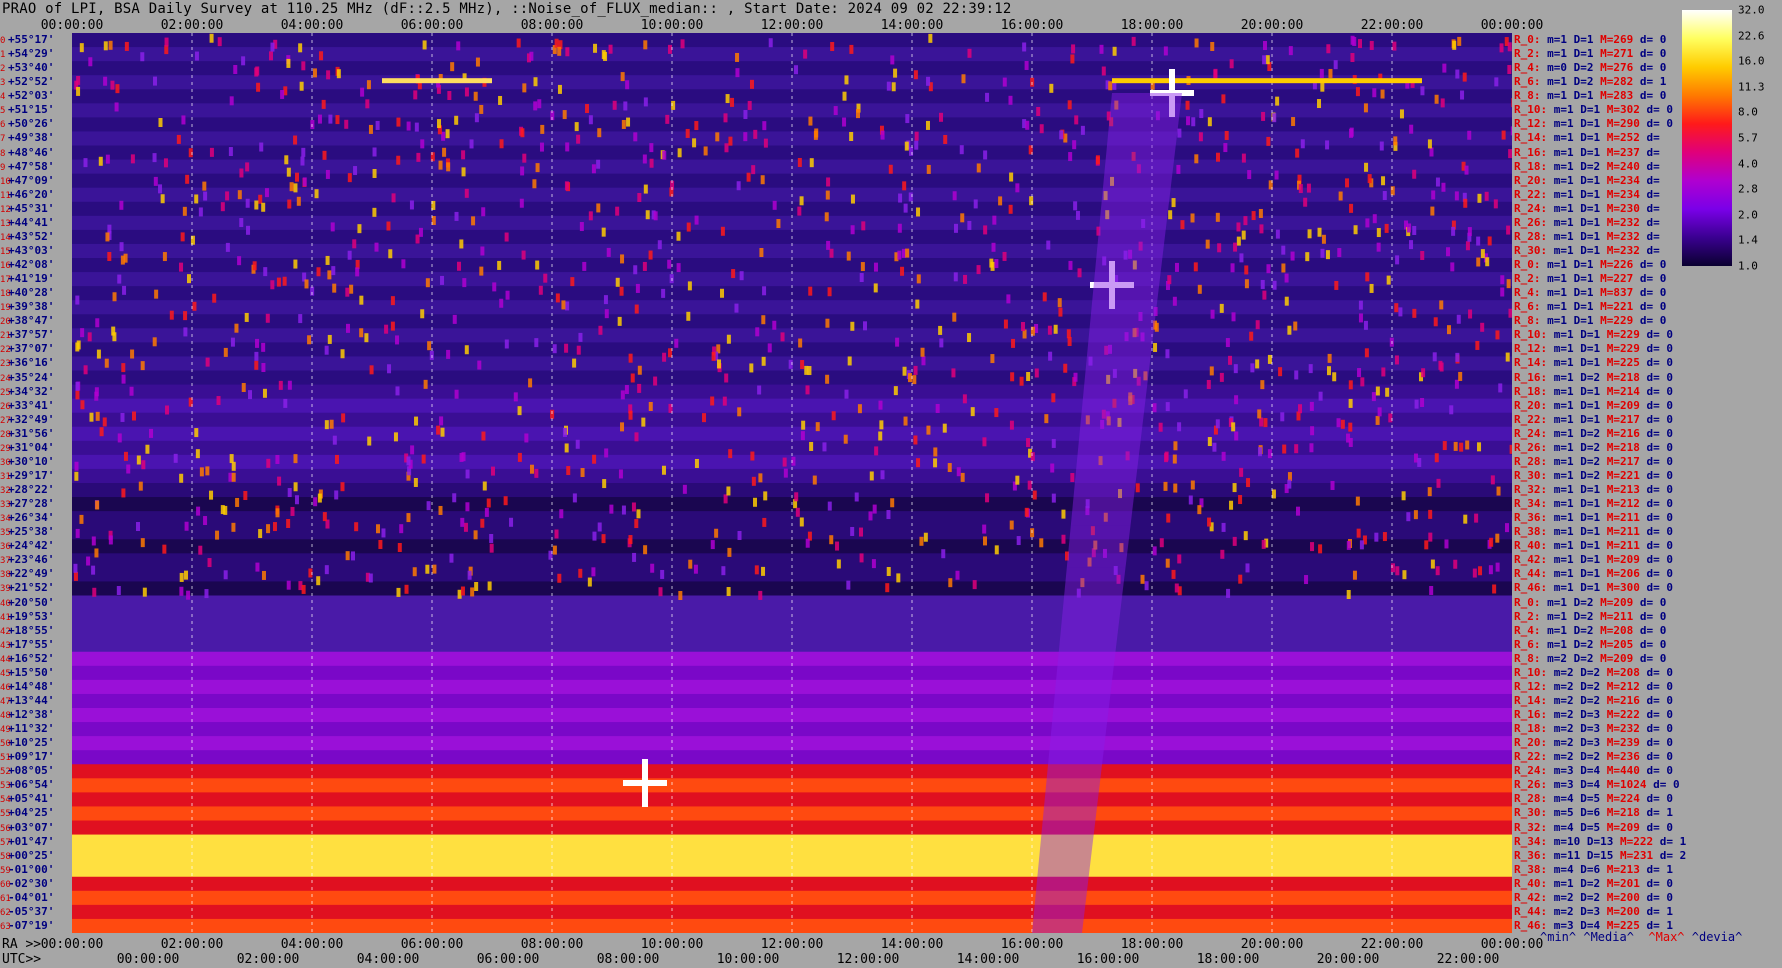 Image resolution: width=1782 pixels, height=968 pixels. What do you see at coordinates (1577, 419) in the screenshot?
I see `row-stat-m: m=1 D=1` at bounding box center [1577, 419].